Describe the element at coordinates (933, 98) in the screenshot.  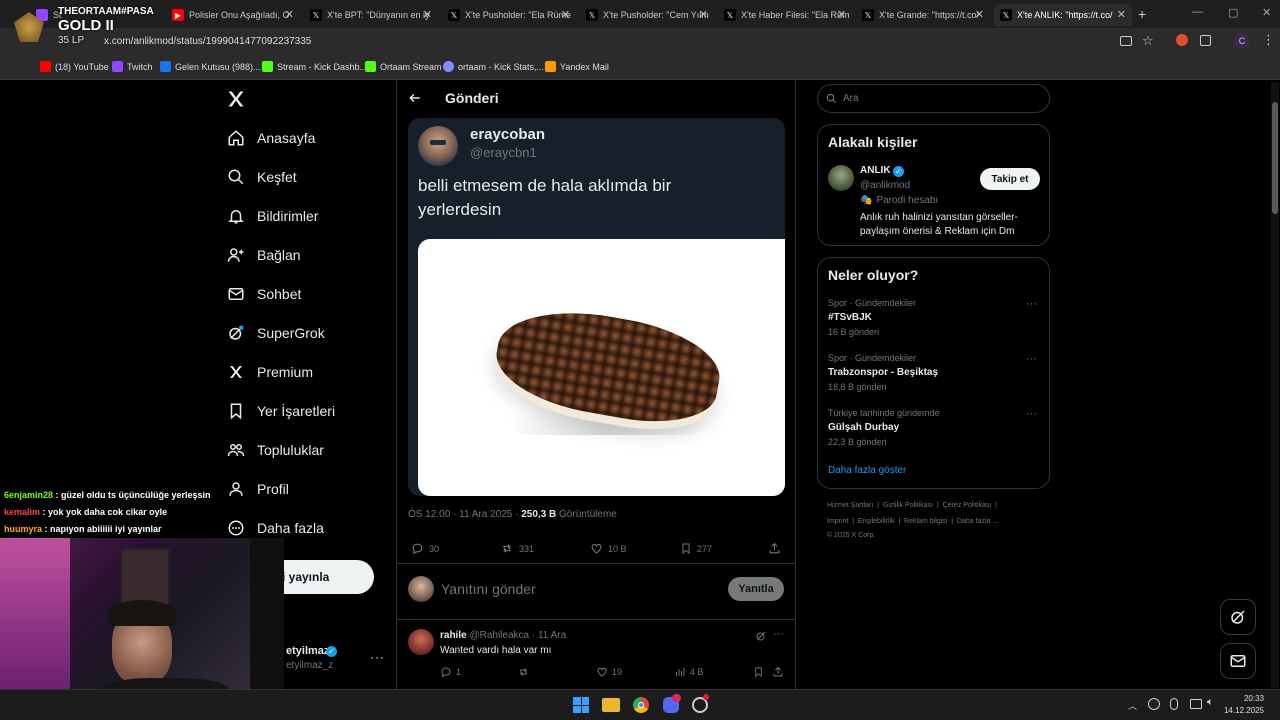
I see `search-box: Ara` at that location.